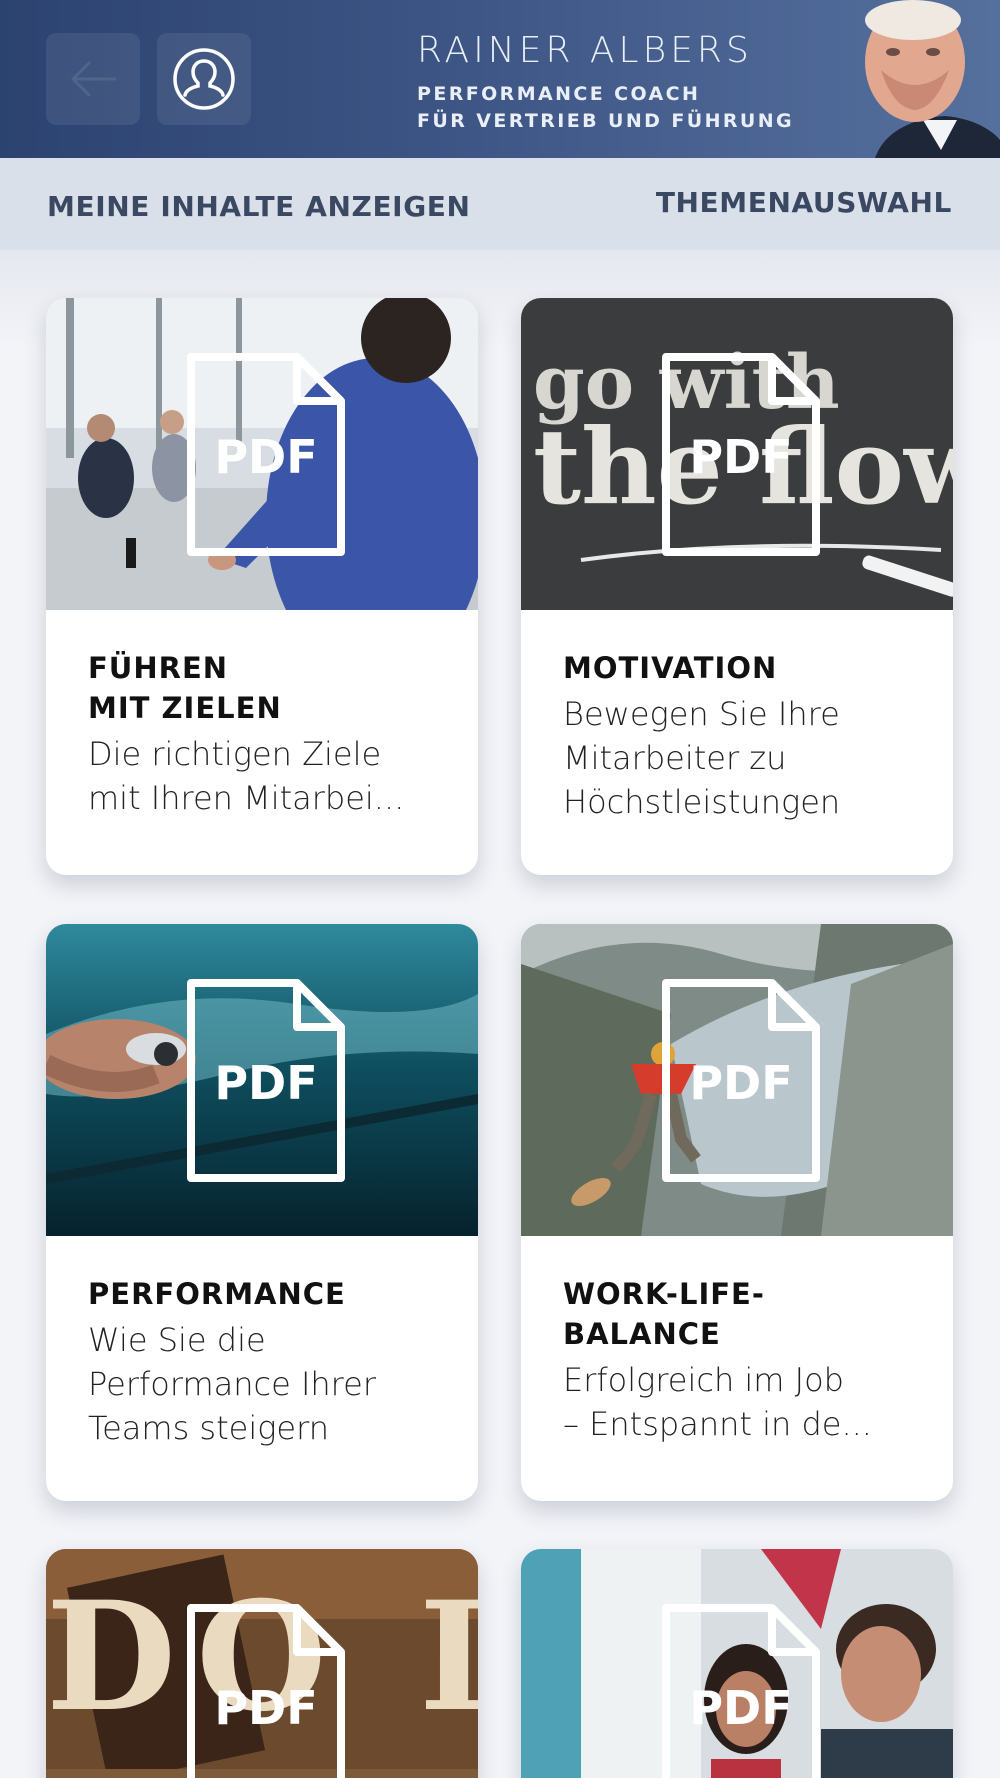 This screenshot has height=1778, width=1000. What do you see at coordinates (670, 668) in the screenshot?
I see `card-title: MOTIVATION` at bounding box center [670, 668].